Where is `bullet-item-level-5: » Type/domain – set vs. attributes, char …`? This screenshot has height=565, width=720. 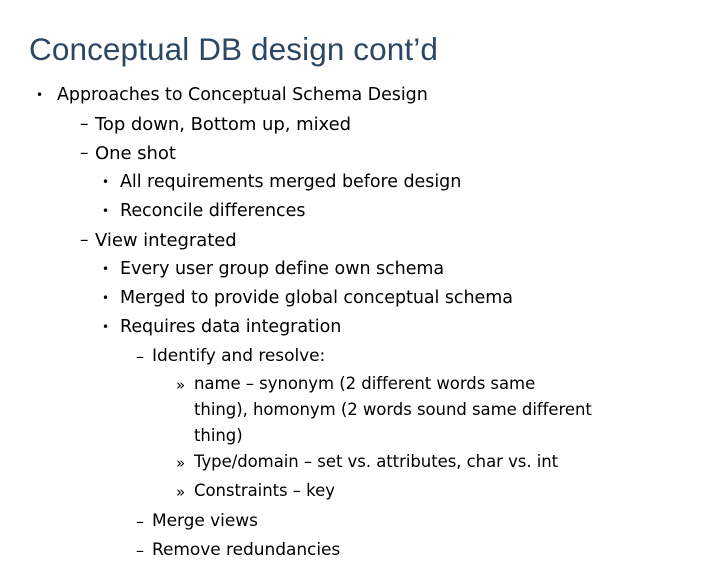
bullet-item-level-5: » Type/domain – set vs. attributes, char … is located at coordinates (360, 463).